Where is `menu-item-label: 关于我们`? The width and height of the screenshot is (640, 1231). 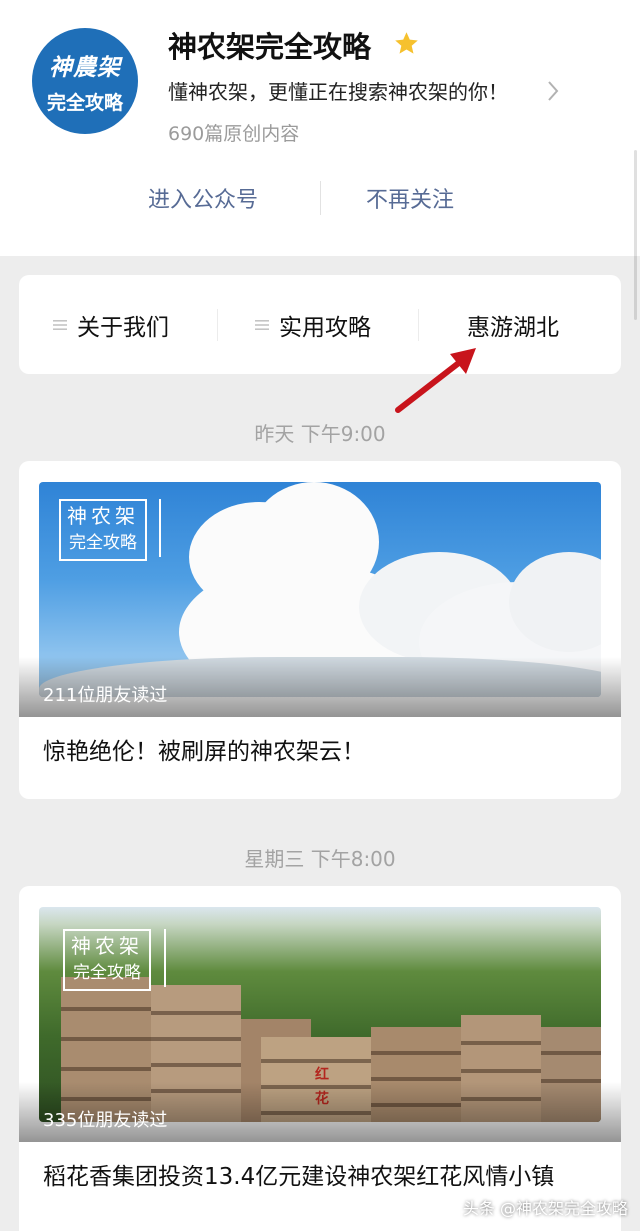
menu-item-label: 关于我们 is located at coordinates (123, 327).